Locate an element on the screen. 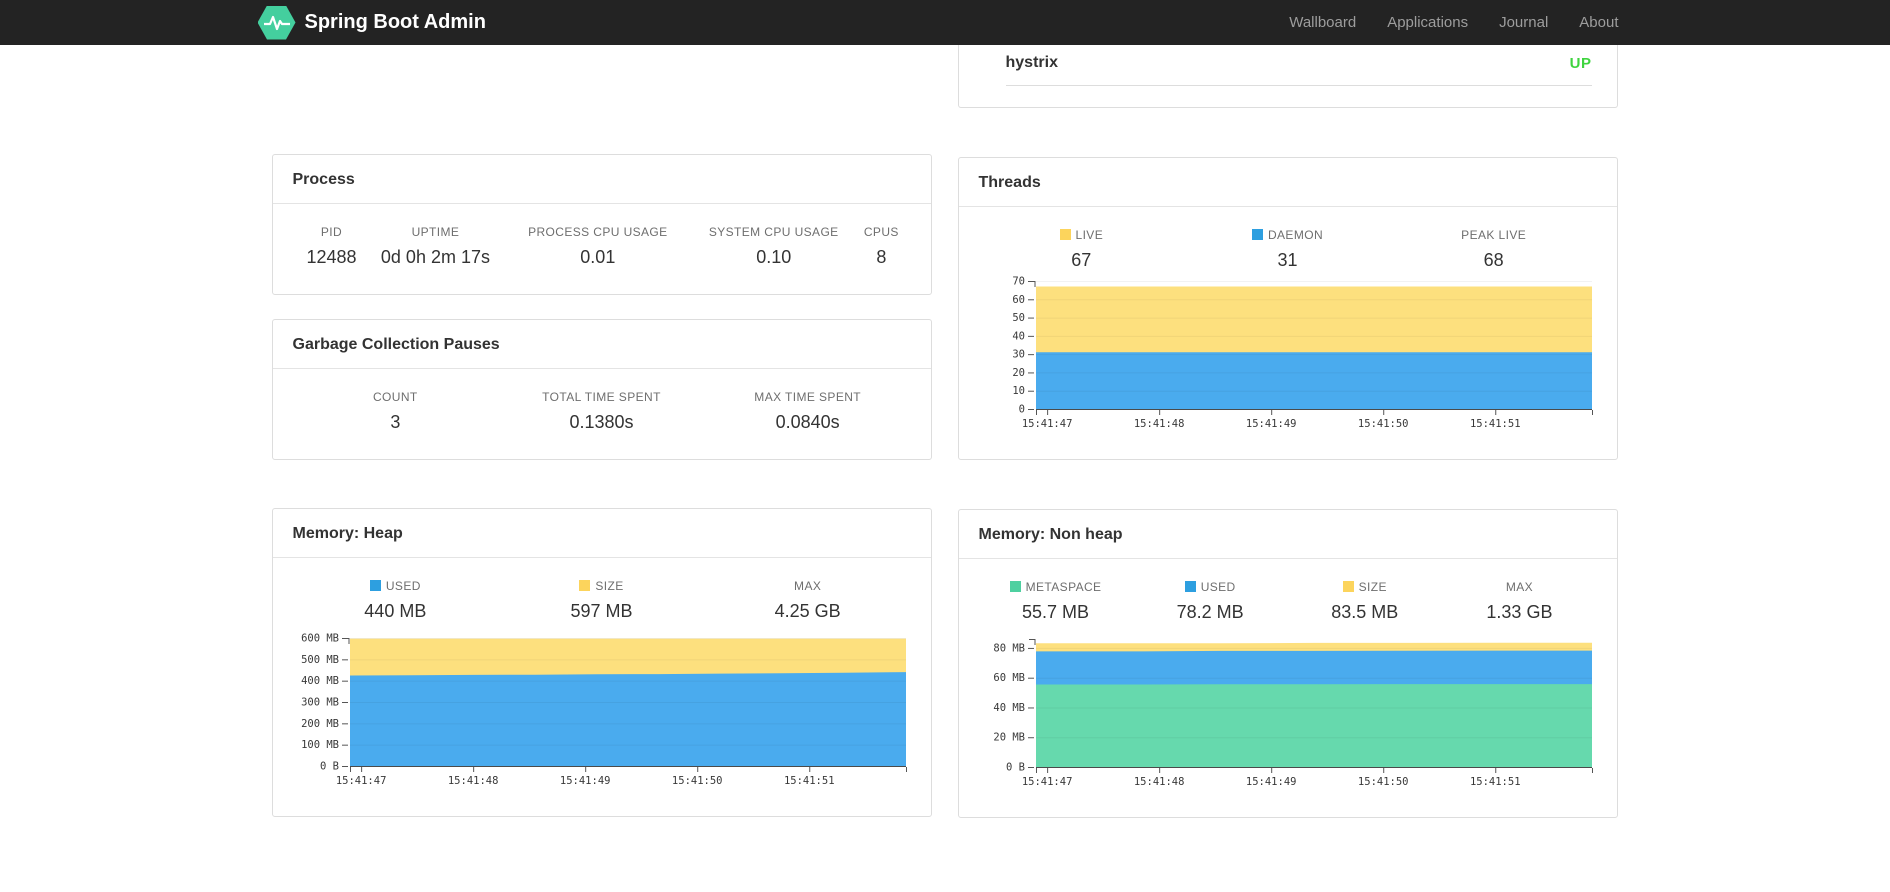 Image resolution: width=1890 pixels, height=892 pixels. stat-process-cpu: PROCESS CPU USAGE 0.01 is located at coordinates (598, 246).